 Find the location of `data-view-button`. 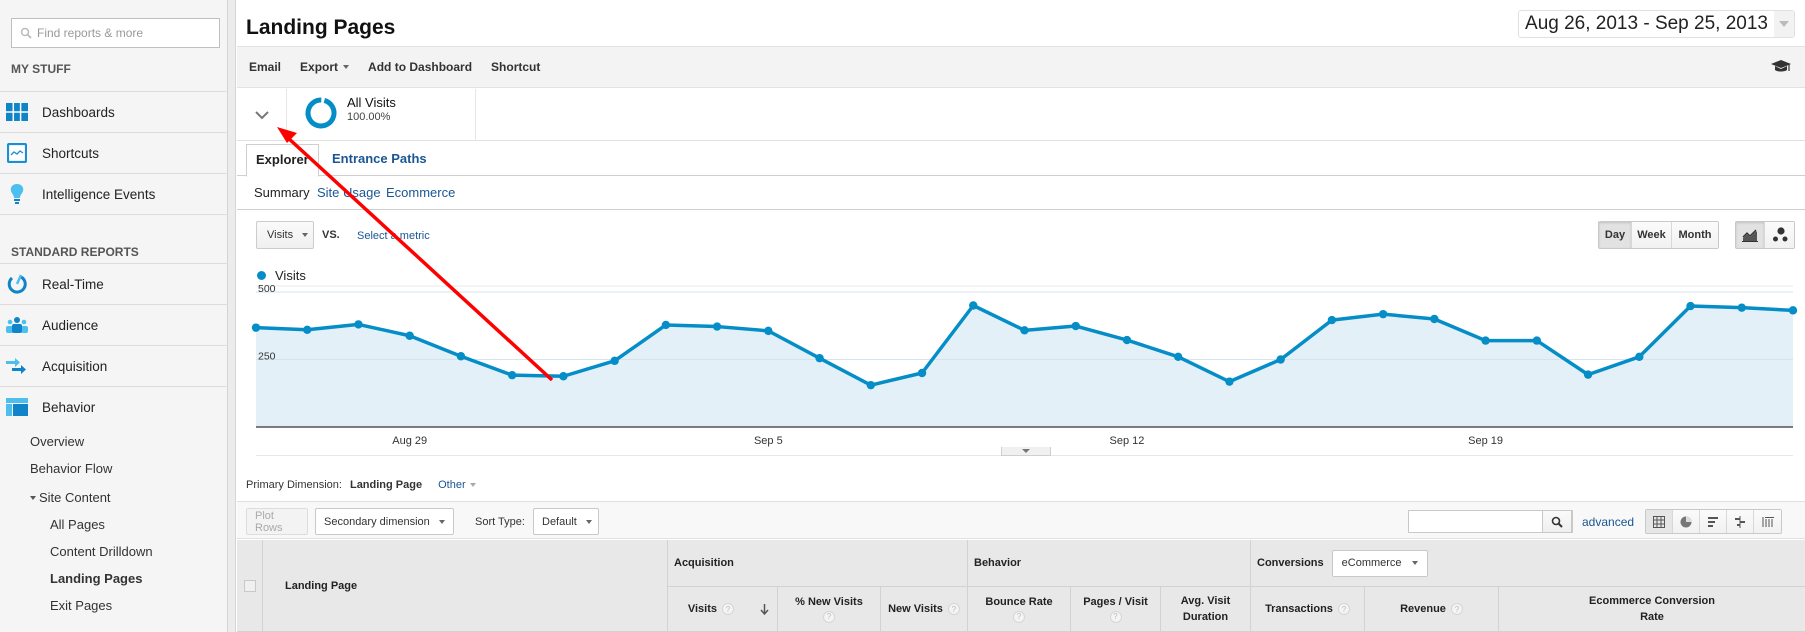

data-view-button is located at coordinates (1659, 521).